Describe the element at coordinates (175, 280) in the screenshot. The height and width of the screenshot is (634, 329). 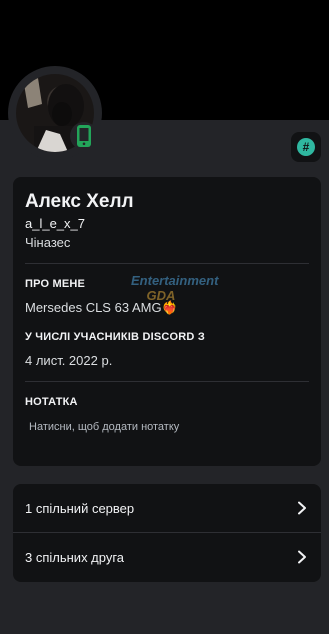
I see `watermark-line1: Entertainment` at that location.